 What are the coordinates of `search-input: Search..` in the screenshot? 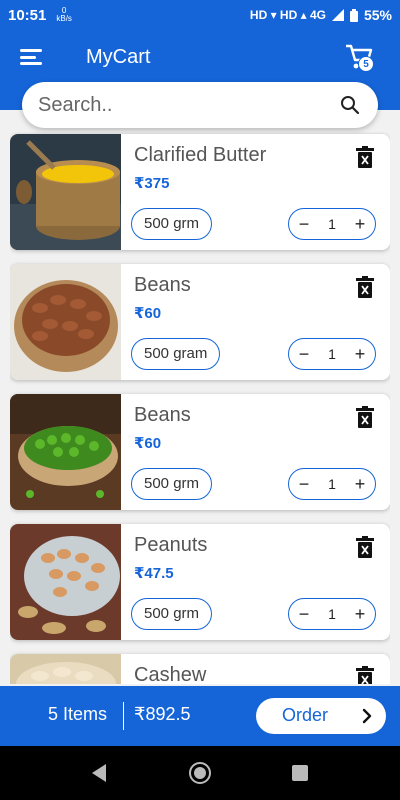 It's located at (189, 105).